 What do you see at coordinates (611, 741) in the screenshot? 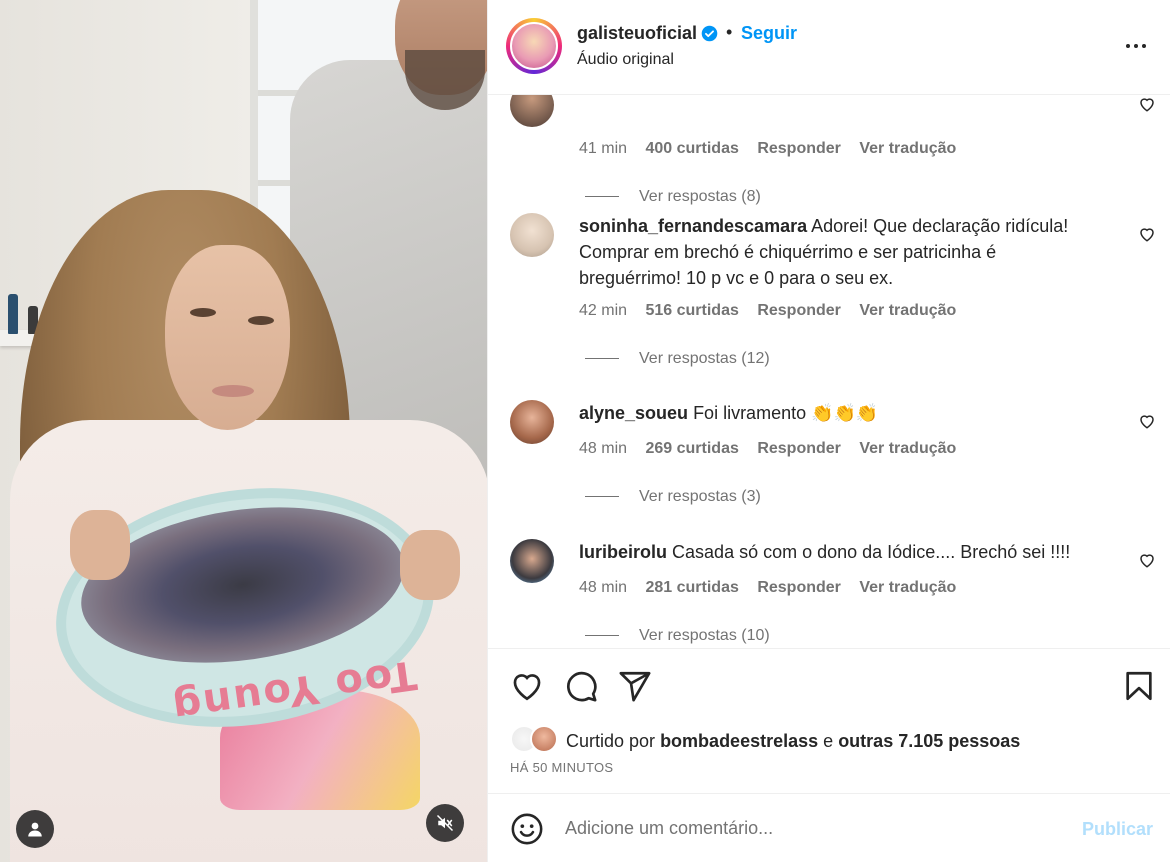
I see `liked-by-prefix: Curtido por` at bounding box center [611, 741].